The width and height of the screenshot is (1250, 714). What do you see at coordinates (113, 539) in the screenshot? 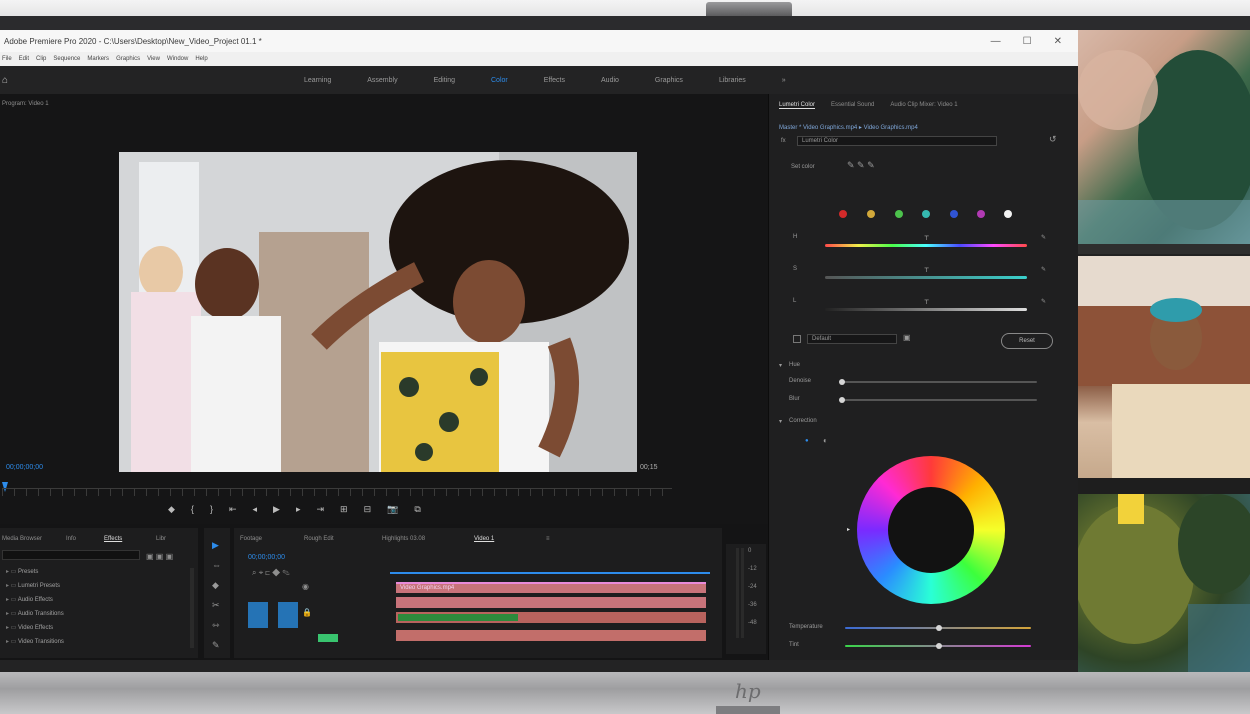
I see `tab-effects-panel: Effects` at bounding box center [113, 539].